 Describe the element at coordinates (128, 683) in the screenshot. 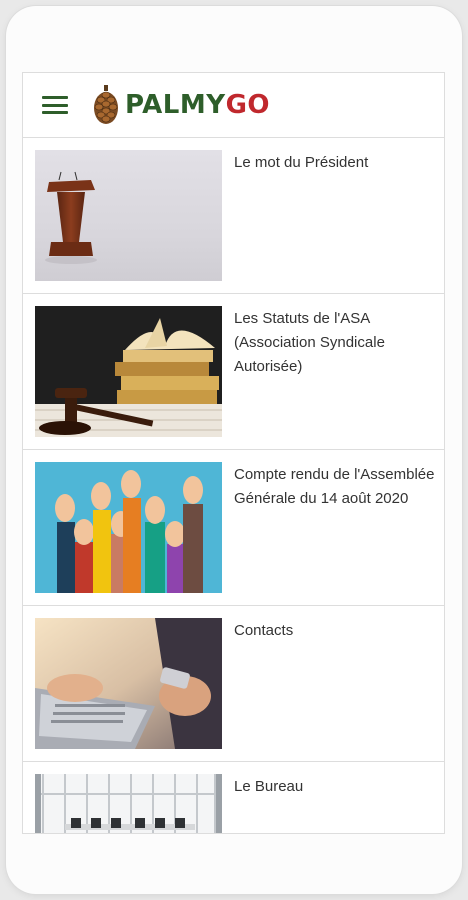

I see `laptop-phone-thumbnail` at that location.